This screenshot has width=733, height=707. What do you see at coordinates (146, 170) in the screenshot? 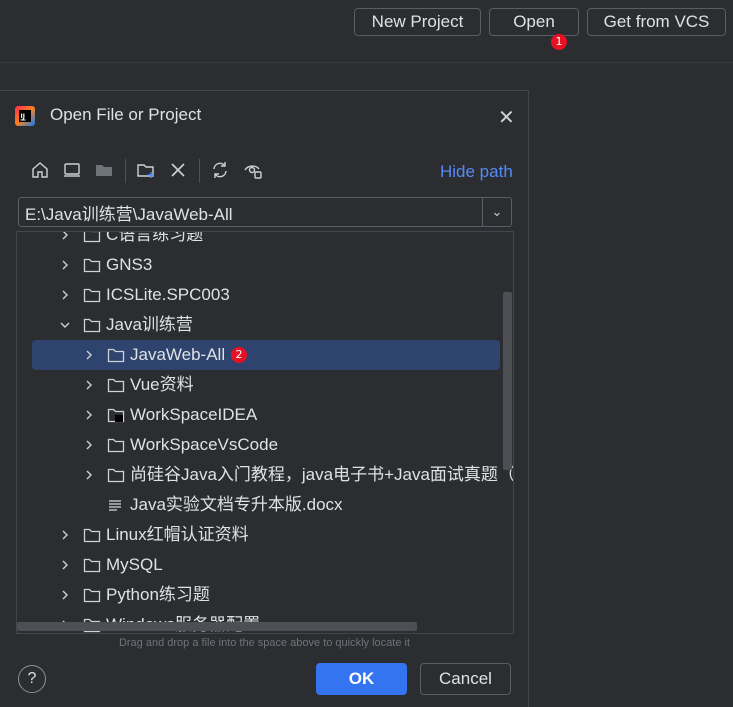
I see `new-folder-icon` at bounding box center [146, 170].